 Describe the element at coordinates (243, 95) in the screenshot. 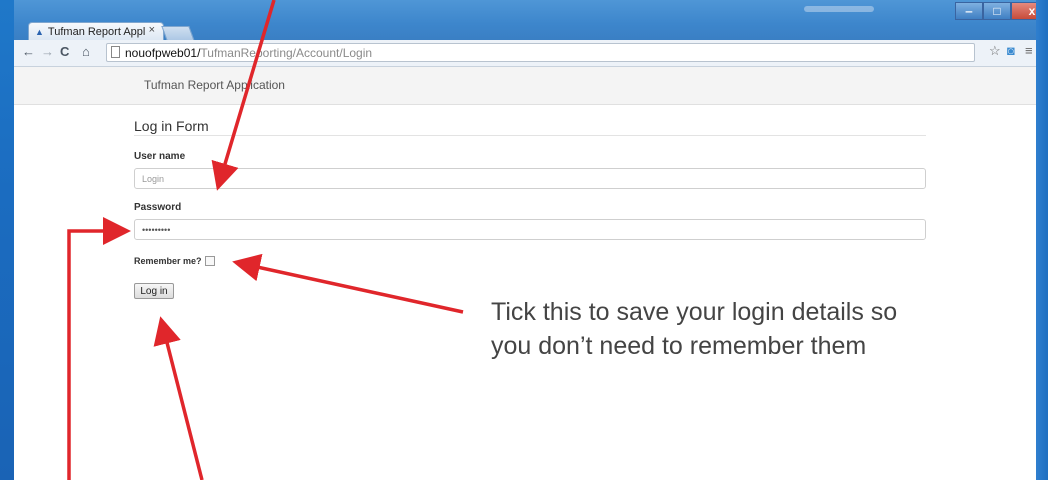

I see `arrow-to-username` at that location.